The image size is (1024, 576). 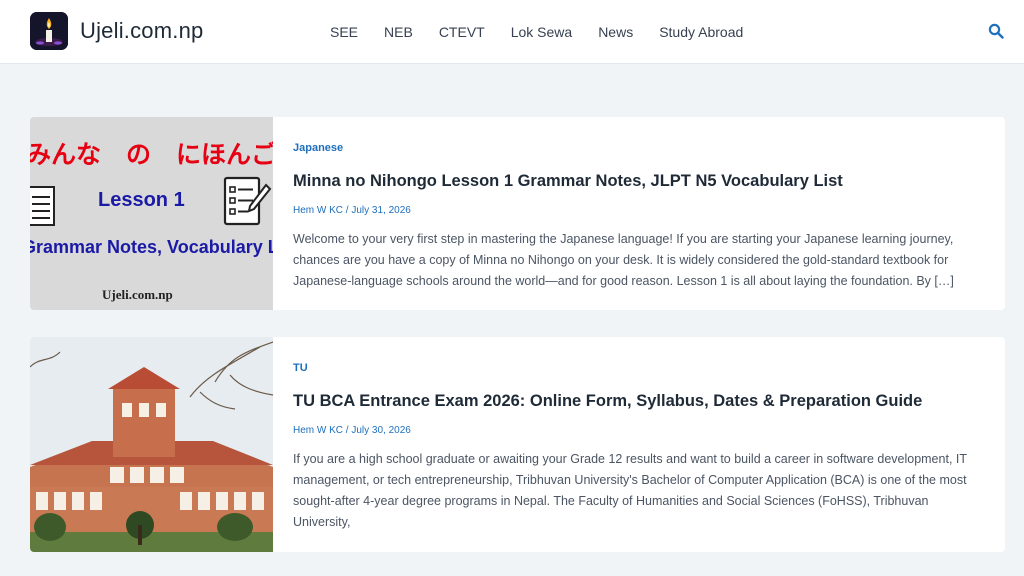 I want to click on site-name: Ujeli.com.np, so click(x=142, y=30).